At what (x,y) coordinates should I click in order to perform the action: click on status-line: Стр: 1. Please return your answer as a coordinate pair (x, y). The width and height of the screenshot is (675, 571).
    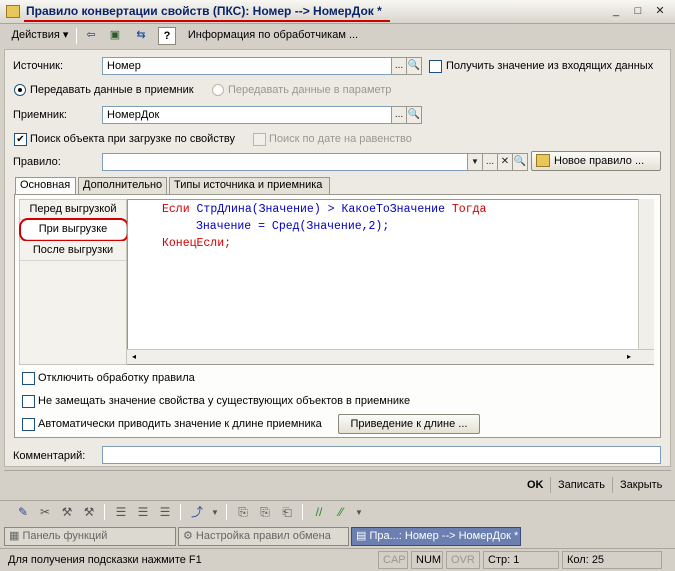
    Looking at the image, I should click on (521, 560).